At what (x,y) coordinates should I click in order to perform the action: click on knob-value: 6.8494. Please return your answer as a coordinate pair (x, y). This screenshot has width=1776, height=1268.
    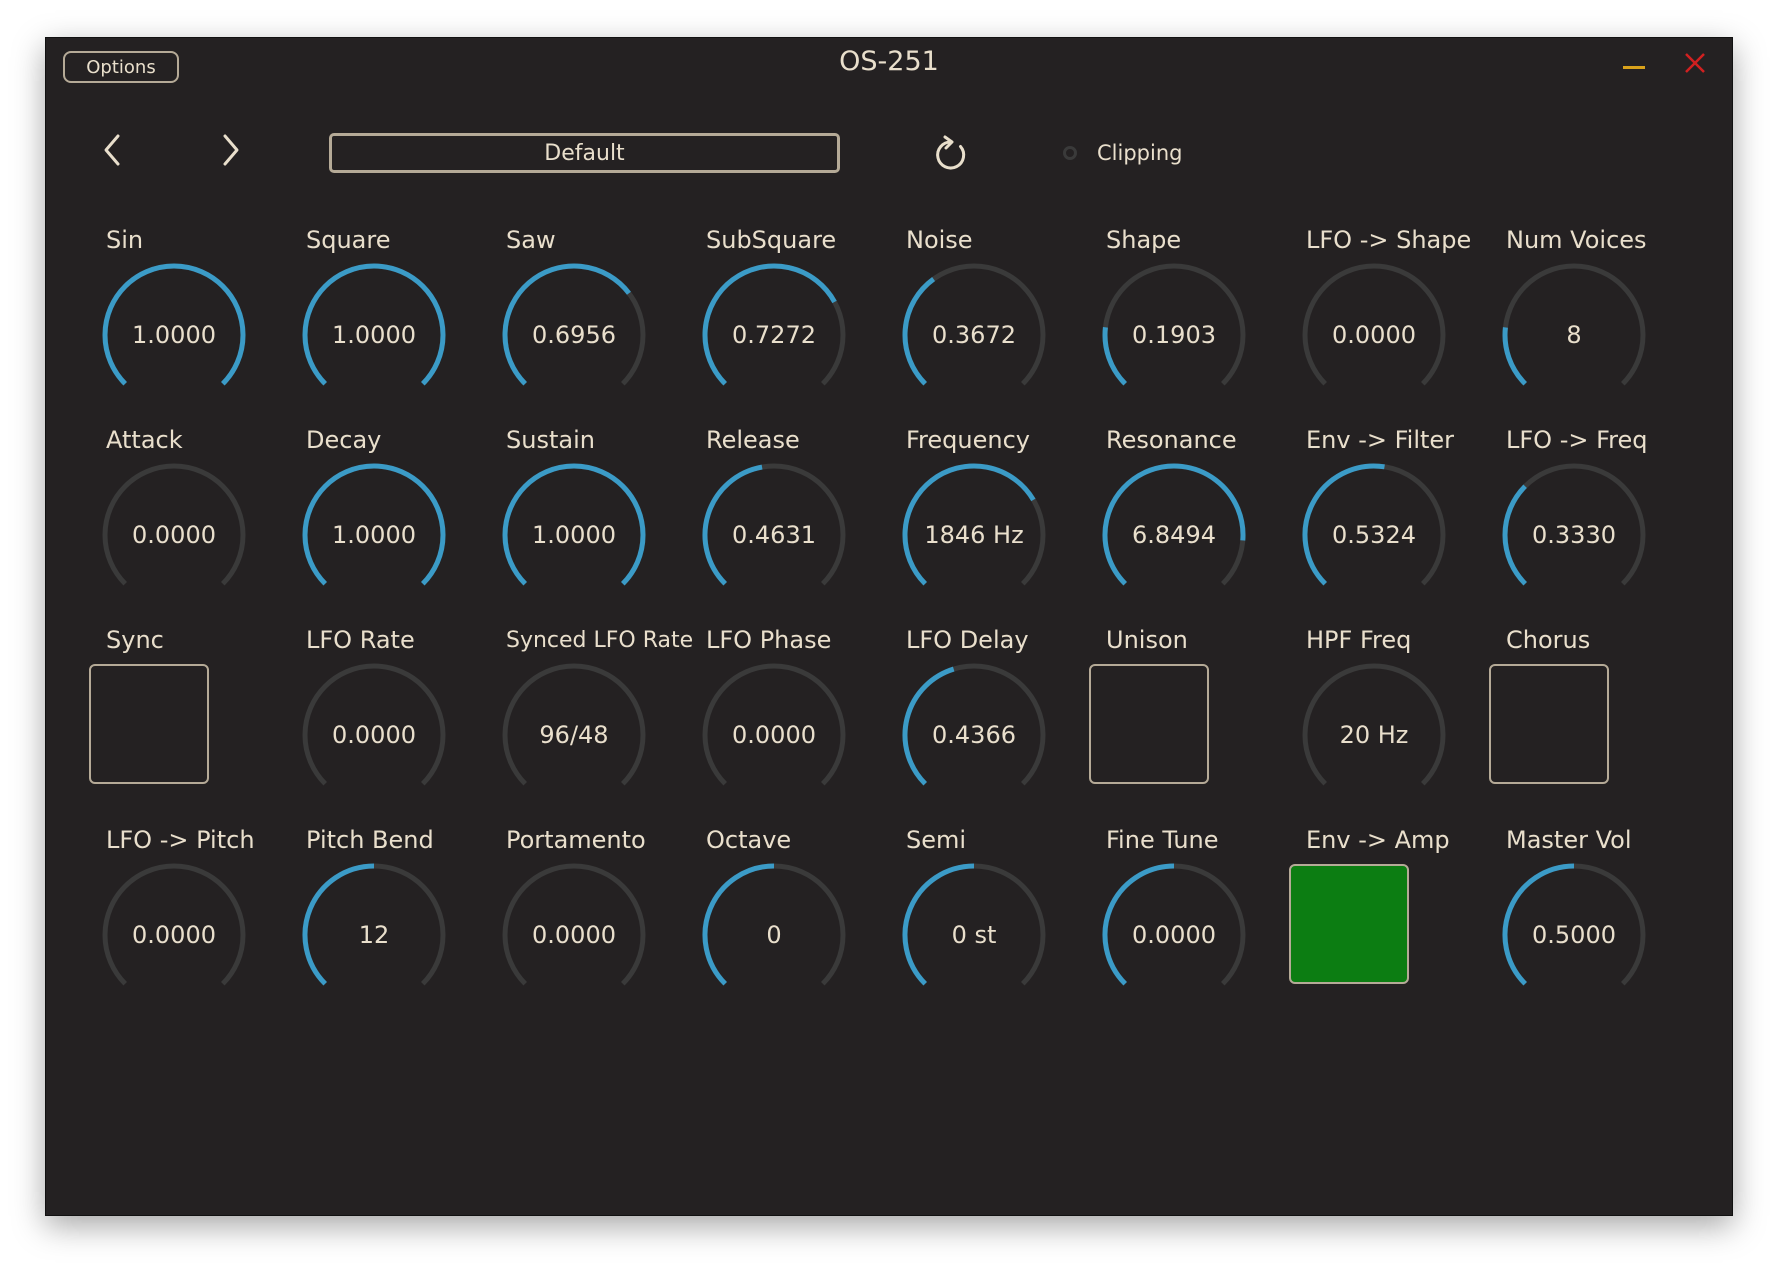
    Looking at the image, I should click on (1174, 535).